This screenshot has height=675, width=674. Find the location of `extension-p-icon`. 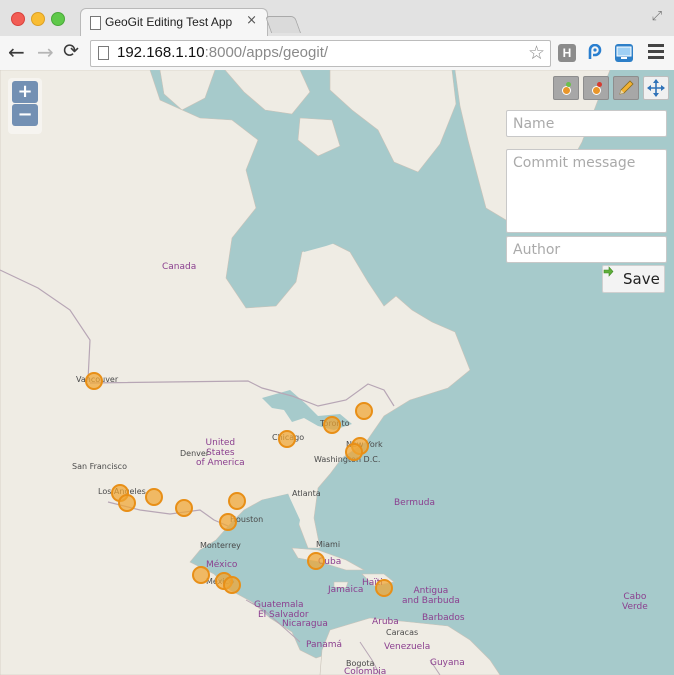

extension-p-icon is located at coordinates (595, 52).